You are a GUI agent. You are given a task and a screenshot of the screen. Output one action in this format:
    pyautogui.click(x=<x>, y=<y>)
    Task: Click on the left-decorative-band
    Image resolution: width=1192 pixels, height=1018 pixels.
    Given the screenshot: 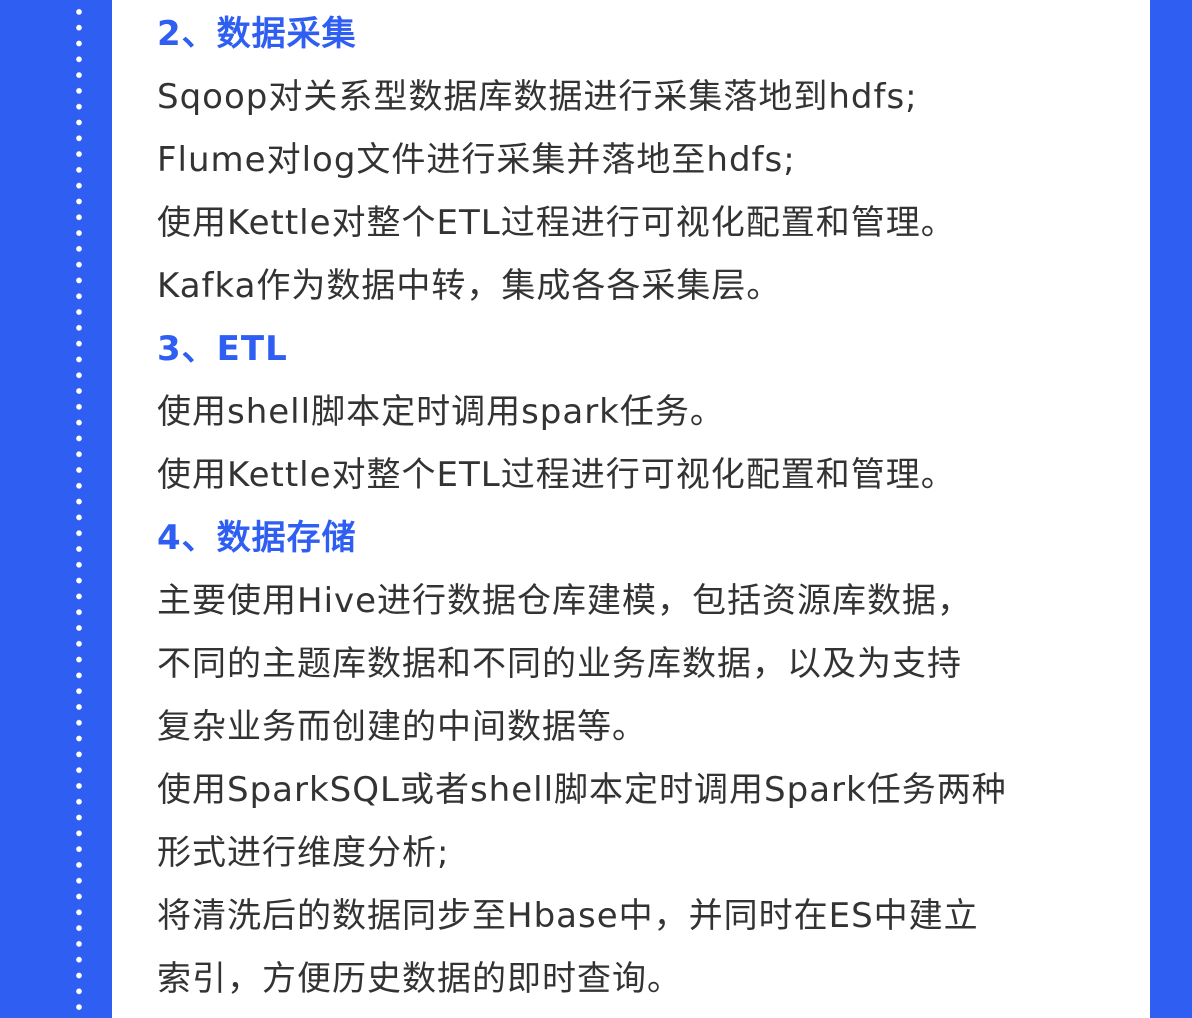 What is the action you would take?
    pyautogui.click(x=56, y=509)
    